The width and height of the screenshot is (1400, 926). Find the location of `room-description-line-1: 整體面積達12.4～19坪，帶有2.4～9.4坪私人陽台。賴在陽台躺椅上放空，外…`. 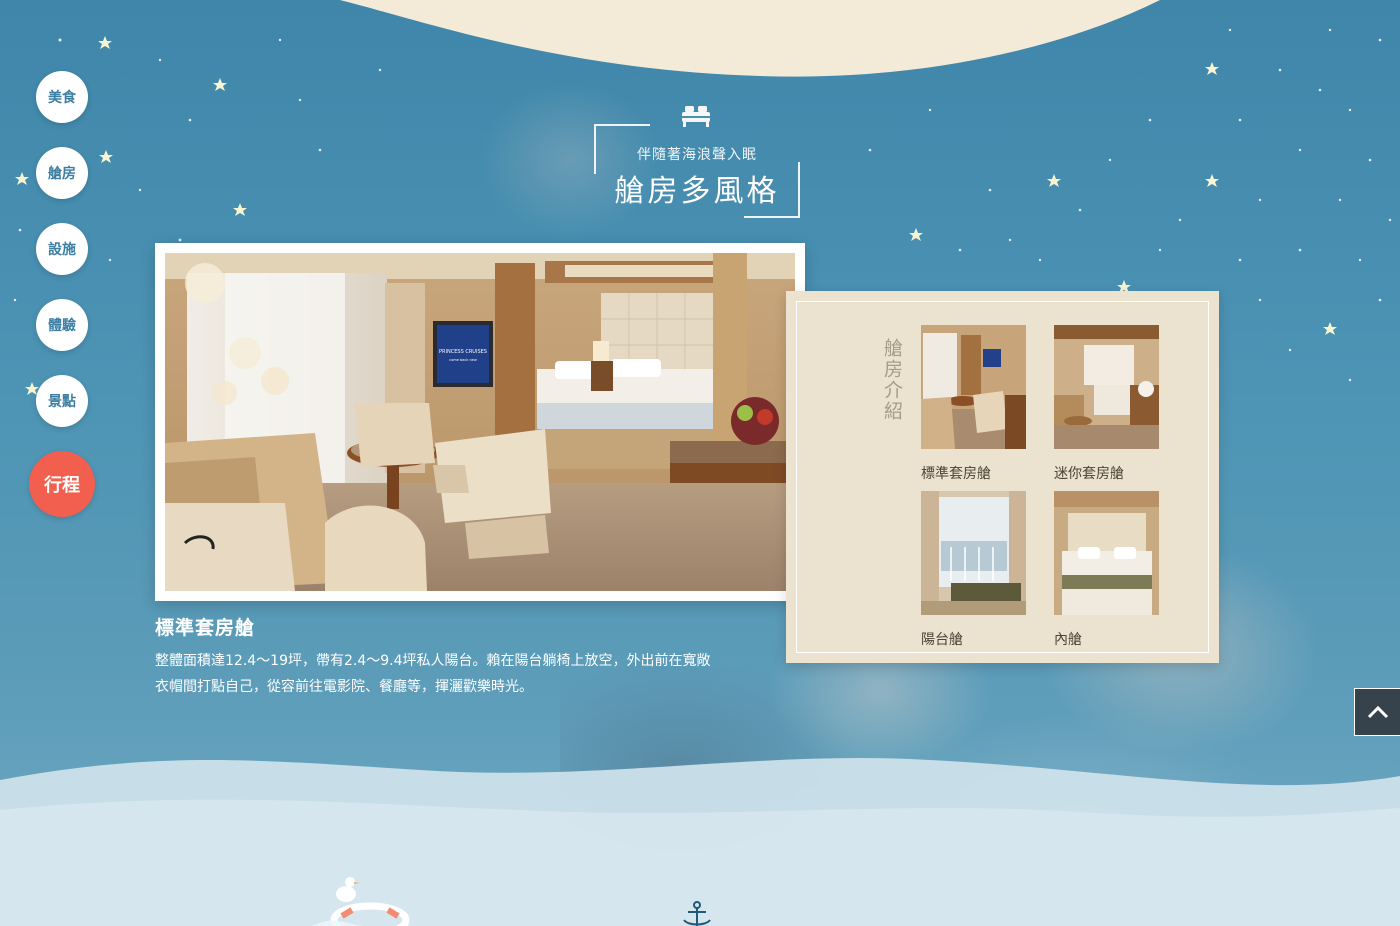

room-description-line-1: 整體面積達12.4～19坪，帶有2.4～9.4坪私人陽台。賴在陽台躺椅上放空，外… is located at coordinates (433, 661).